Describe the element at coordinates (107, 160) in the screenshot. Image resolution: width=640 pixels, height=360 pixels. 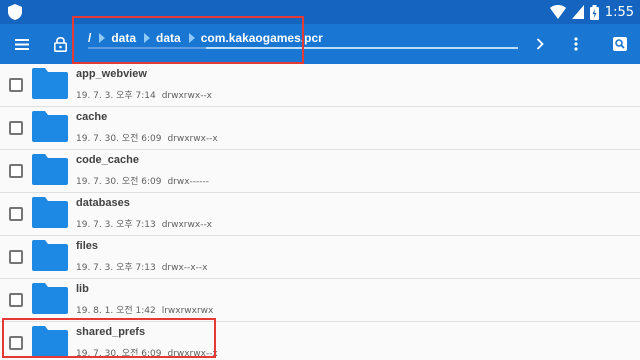
I see `file-name: code_cache` at that location.